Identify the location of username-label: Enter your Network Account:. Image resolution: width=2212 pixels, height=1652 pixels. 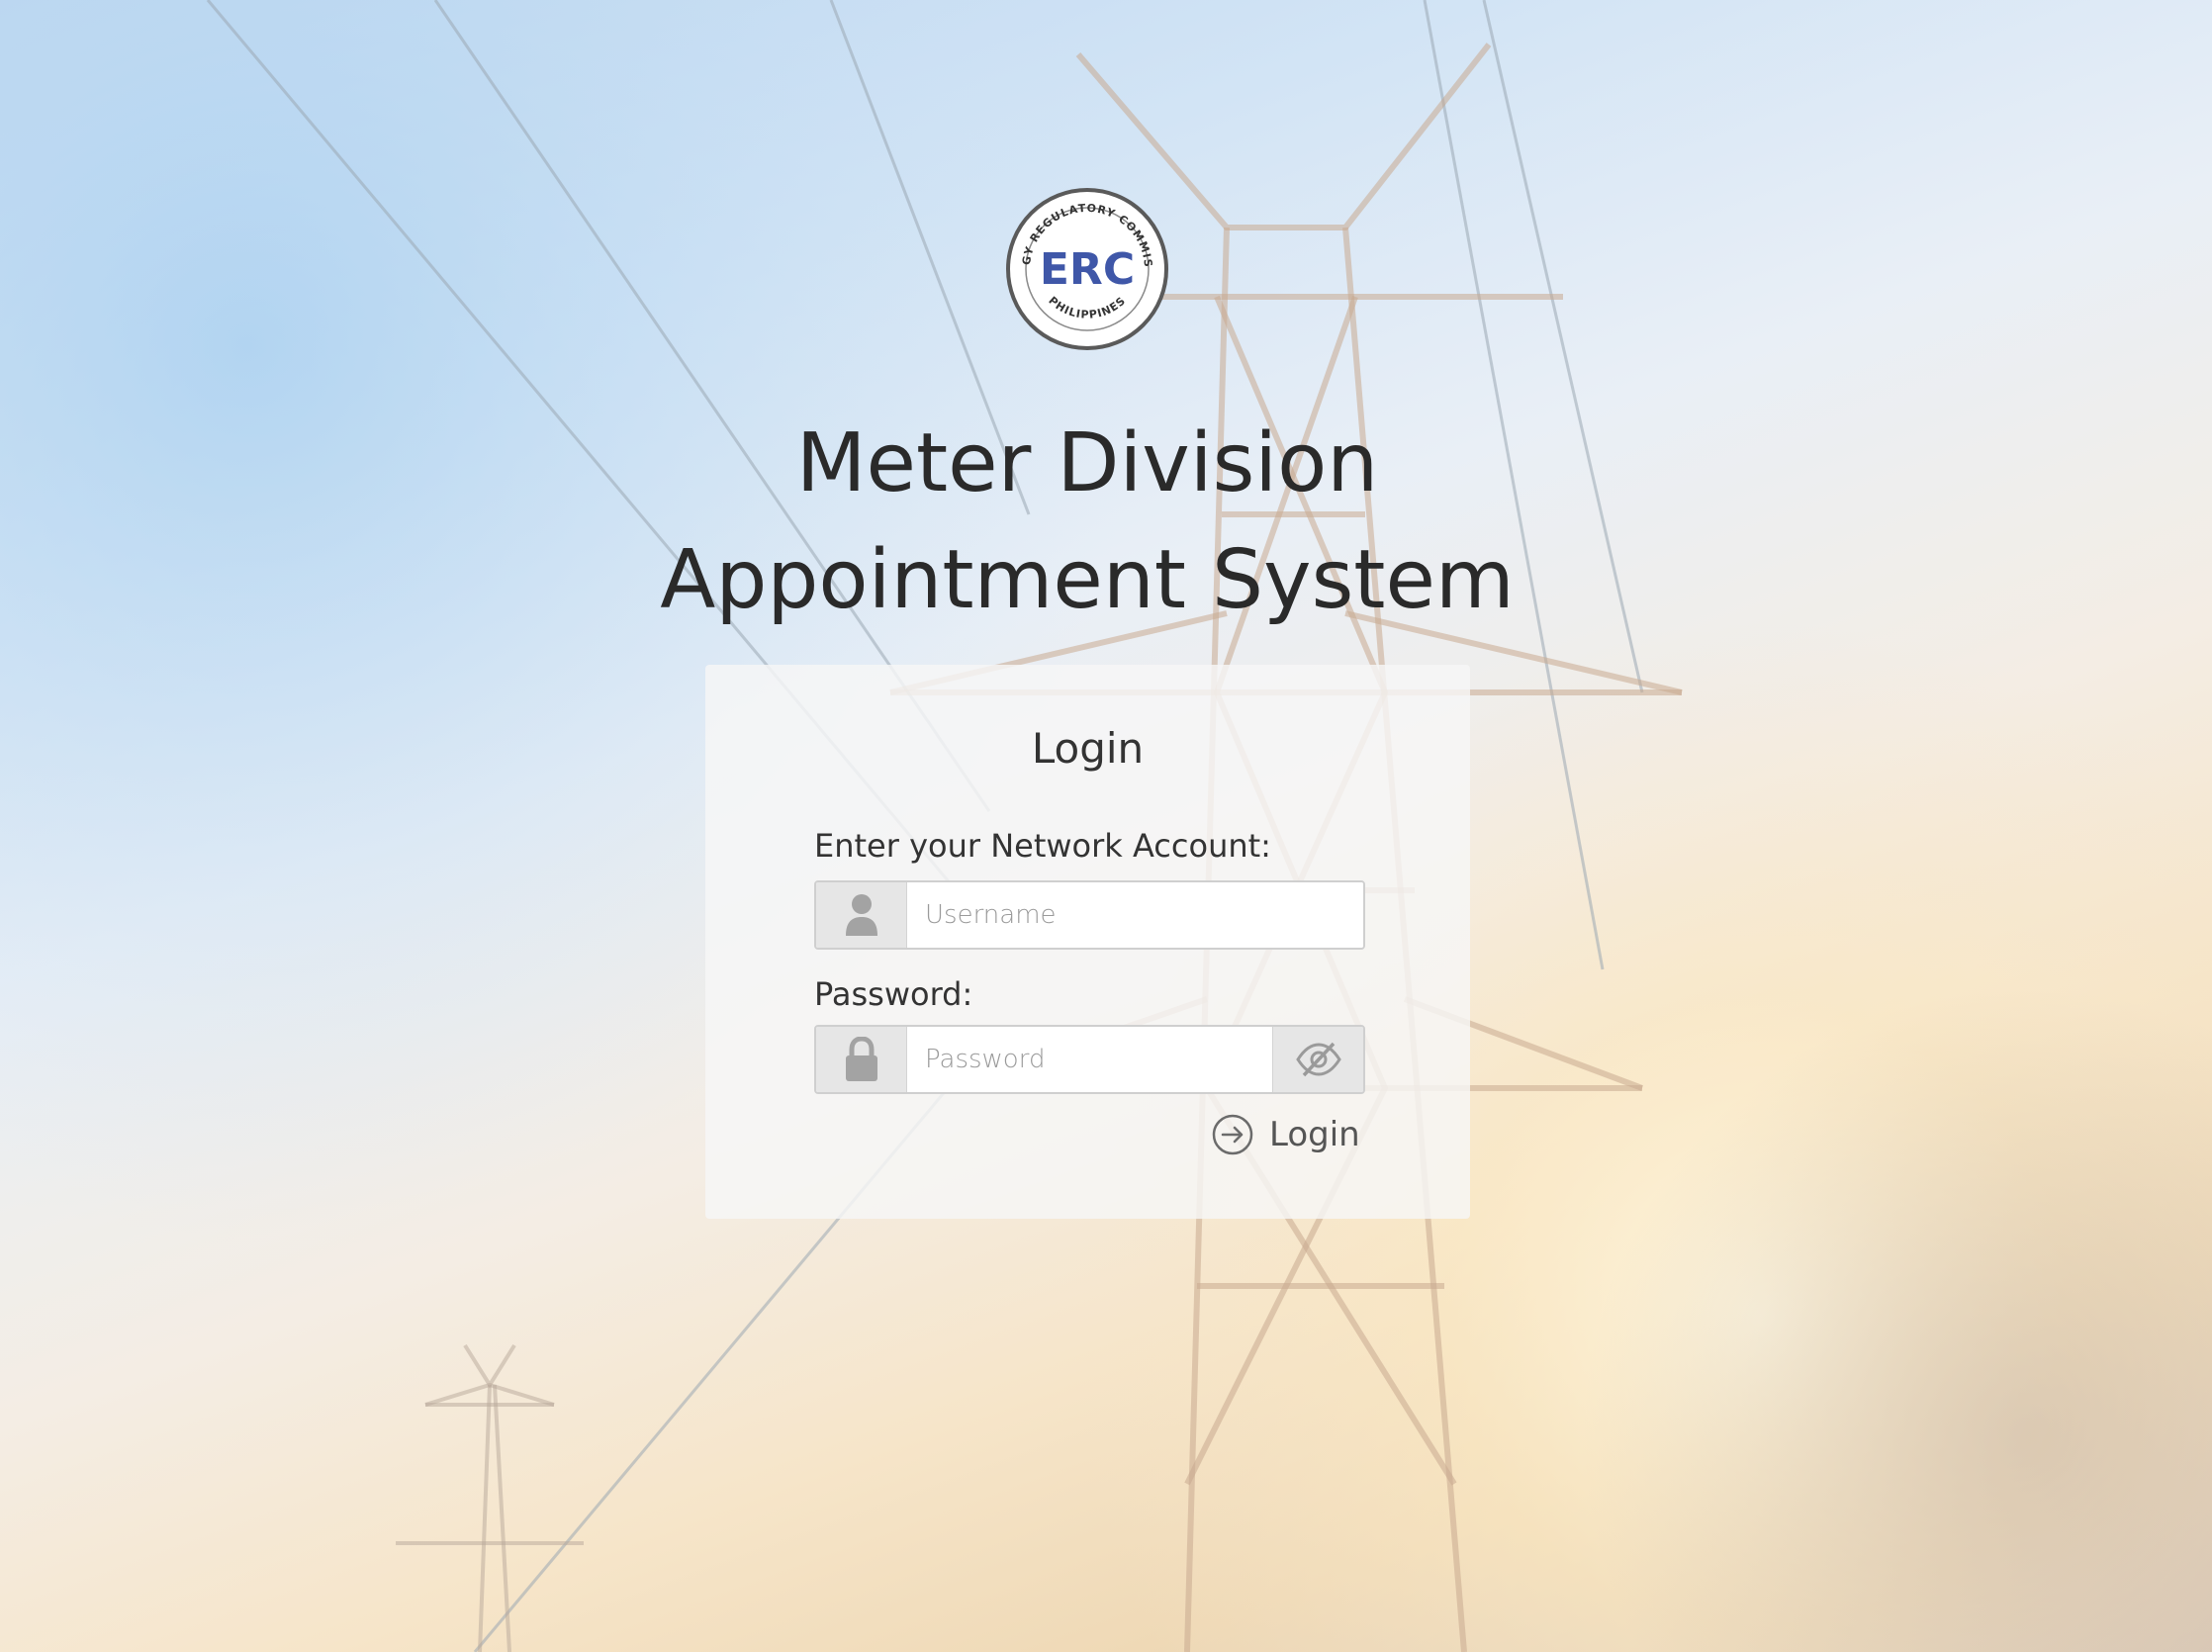
(1043, 846).